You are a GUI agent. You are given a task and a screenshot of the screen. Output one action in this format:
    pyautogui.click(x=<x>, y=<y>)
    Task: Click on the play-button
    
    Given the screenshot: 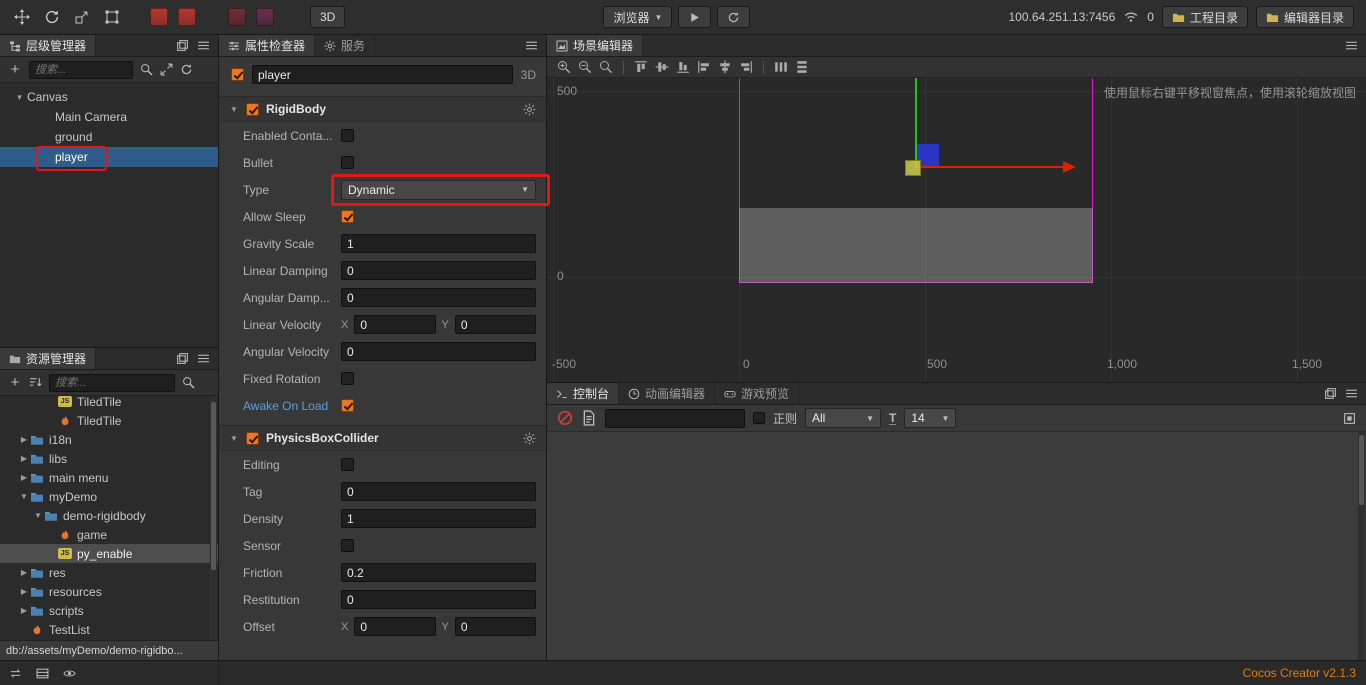 What is the action you would take?
    pyautogui.click(x=695, y=17)
    